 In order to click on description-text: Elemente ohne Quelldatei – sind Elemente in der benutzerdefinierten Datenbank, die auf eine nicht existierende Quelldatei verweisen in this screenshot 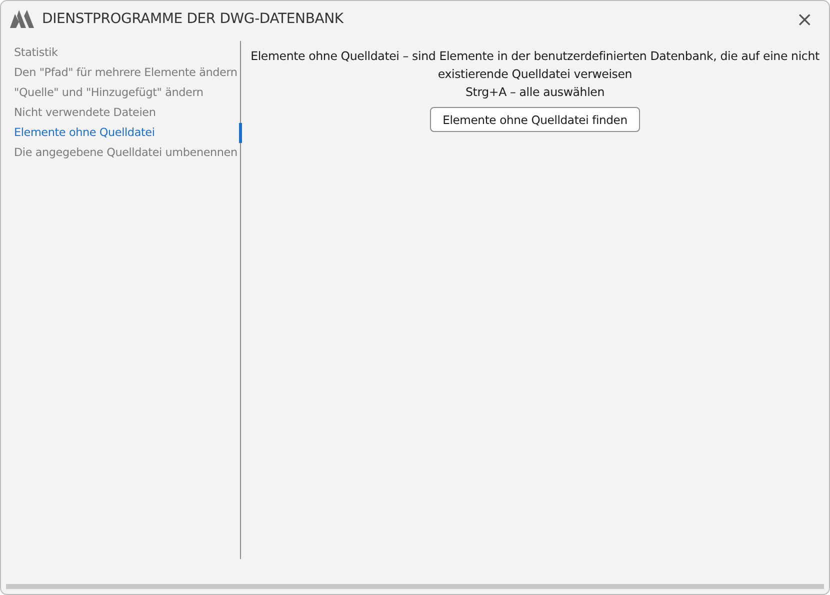, I will do `click(535, 65)`.